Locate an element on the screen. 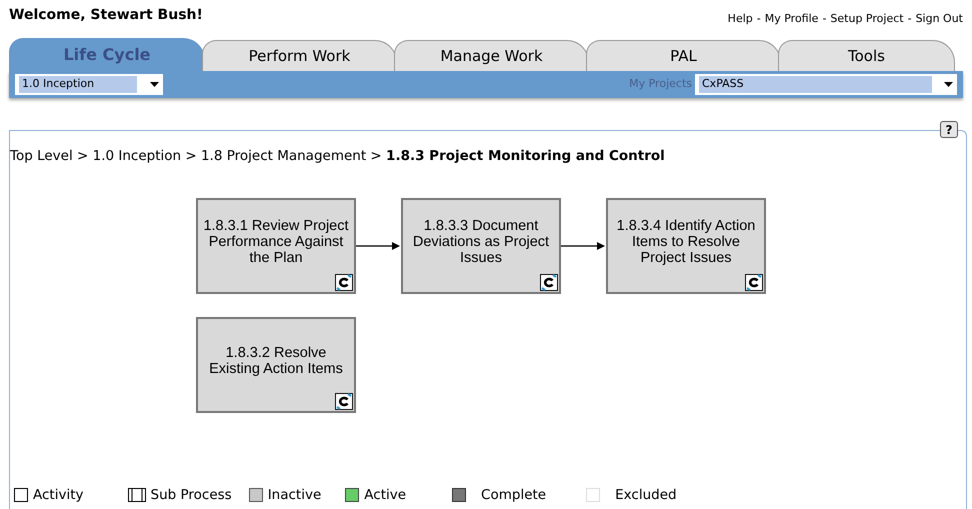 This screenshot has width=972, height=509. selected-value: CxPASS is located at coordinates (815, 84).